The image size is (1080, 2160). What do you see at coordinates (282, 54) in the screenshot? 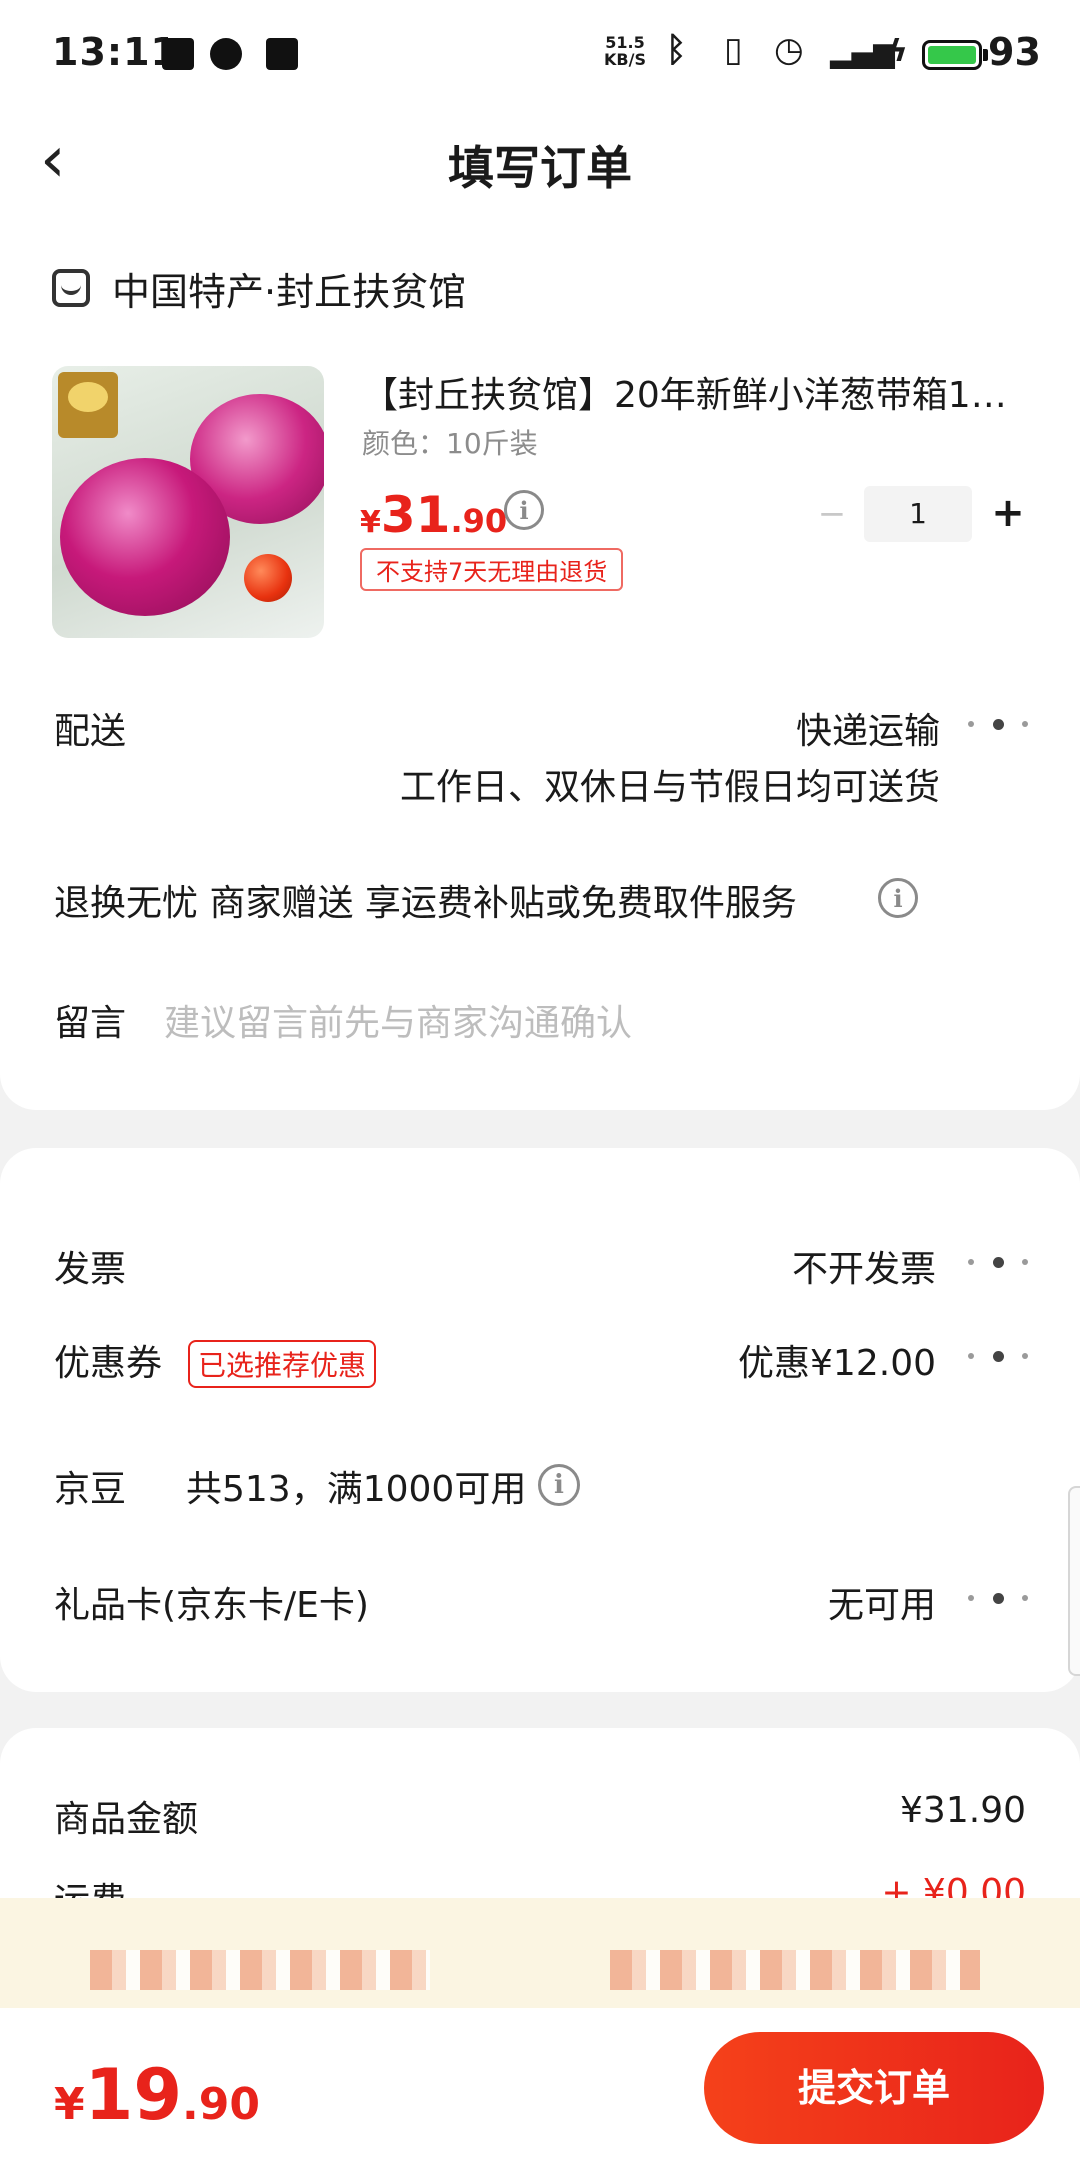
I see `upload-icon` at bounding box center [282, 54].